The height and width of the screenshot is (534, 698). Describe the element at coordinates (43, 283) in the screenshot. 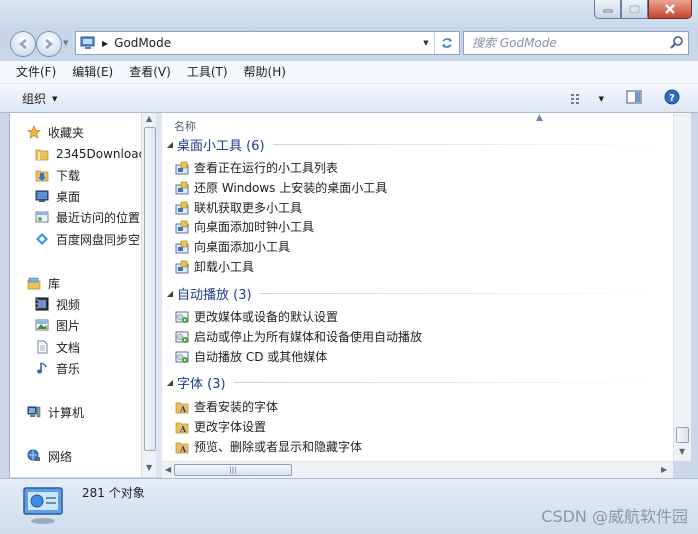

I see `nav-libraries: 库` at that location.